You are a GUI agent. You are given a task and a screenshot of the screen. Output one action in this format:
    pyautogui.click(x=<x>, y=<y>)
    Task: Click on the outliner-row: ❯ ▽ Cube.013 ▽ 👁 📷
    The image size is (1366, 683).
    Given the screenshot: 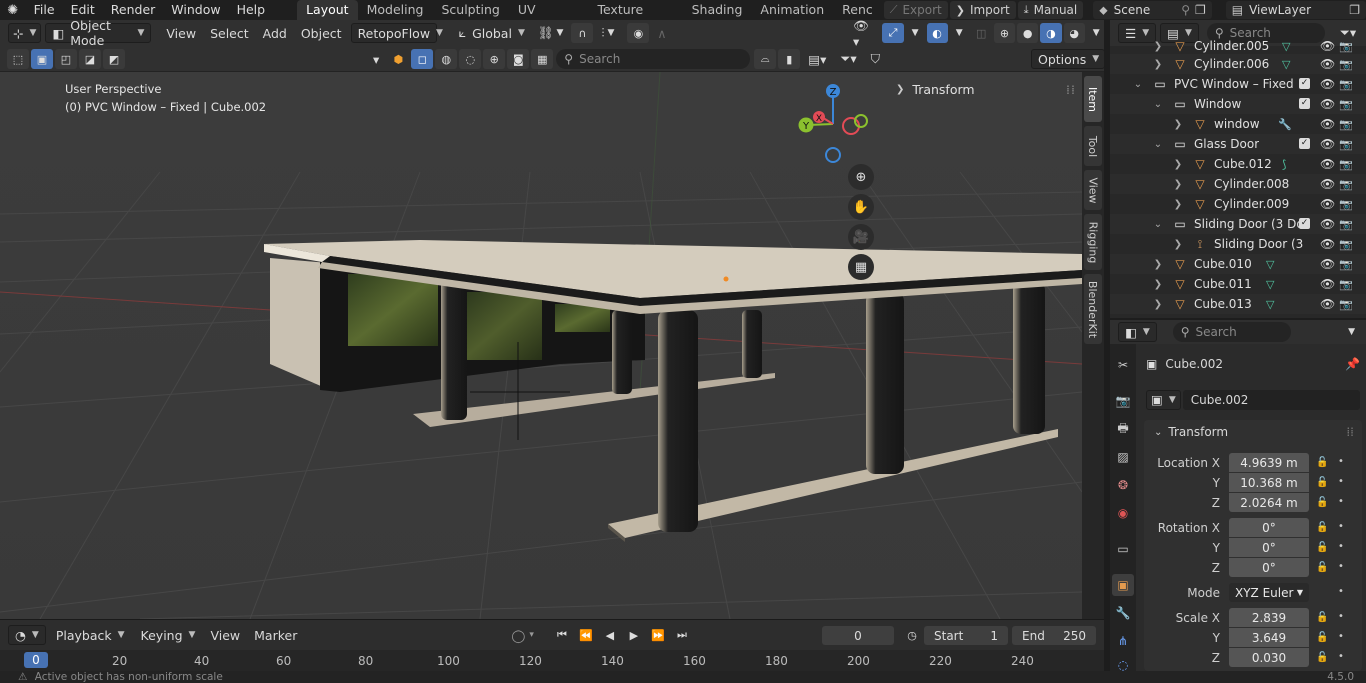 What is the action you would take?
    pyautogui.click(x=1238, y=304)
    